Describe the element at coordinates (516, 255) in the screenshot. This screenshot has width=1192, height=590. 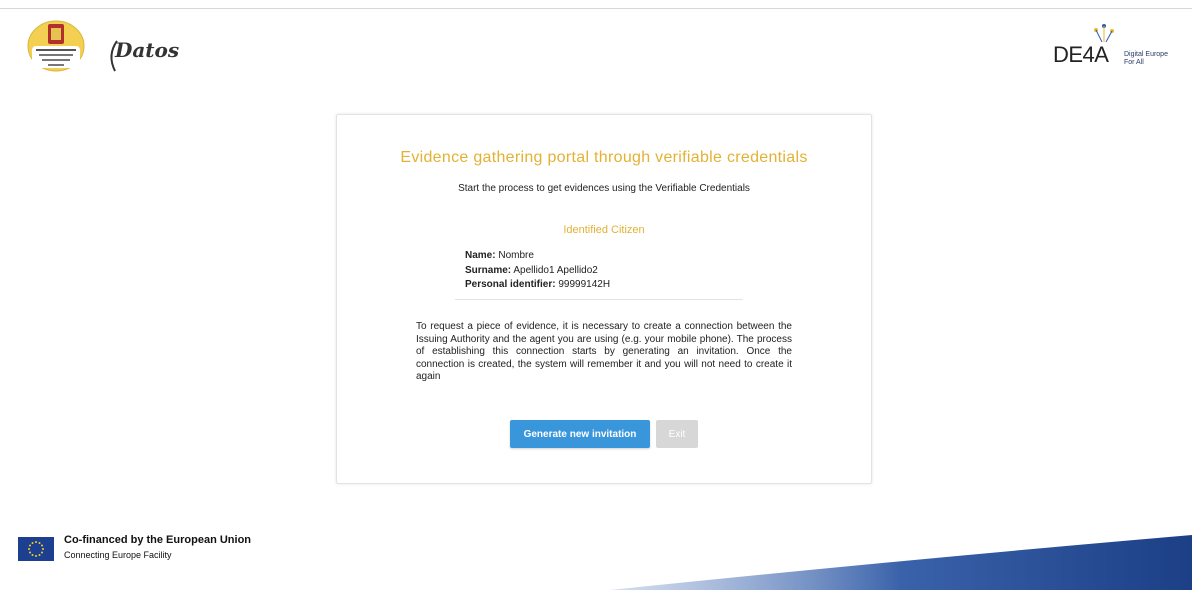
I see `name-value: Nombre` at that location.